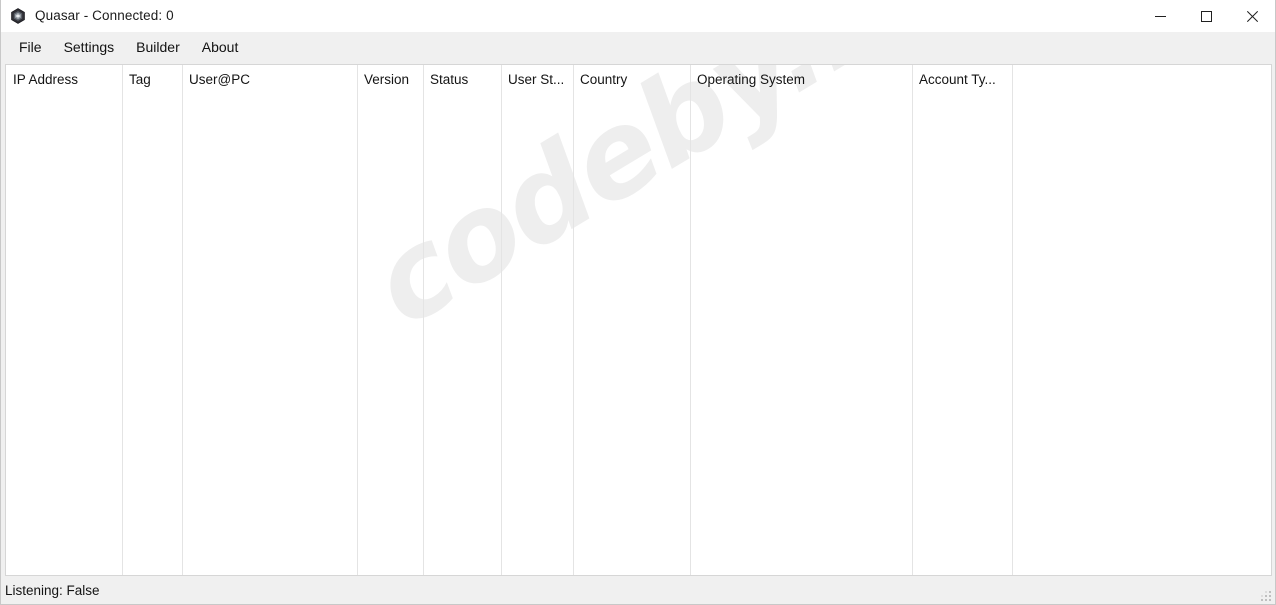  I want to click on column-header: Tag, so click(152, 79).